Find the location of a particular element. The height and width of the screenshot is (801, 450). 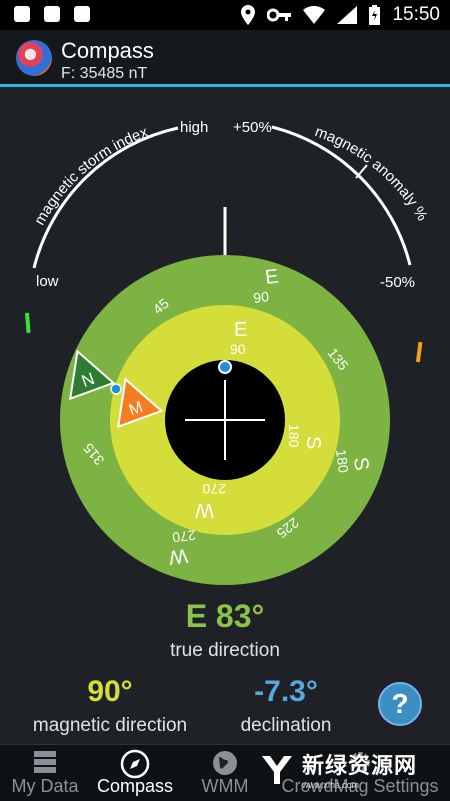

app-logo is located at coordinates (34, 58).